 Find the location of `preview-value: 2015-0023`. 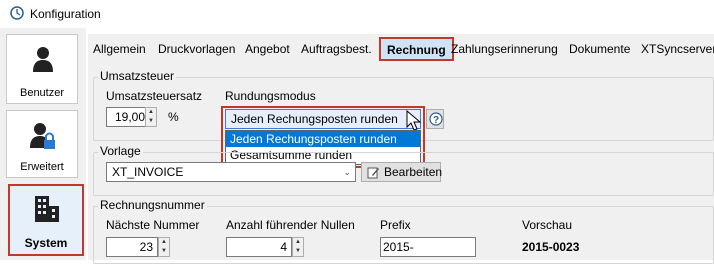

preview-value: 2015-0023 is located at coordinates (551, 247).